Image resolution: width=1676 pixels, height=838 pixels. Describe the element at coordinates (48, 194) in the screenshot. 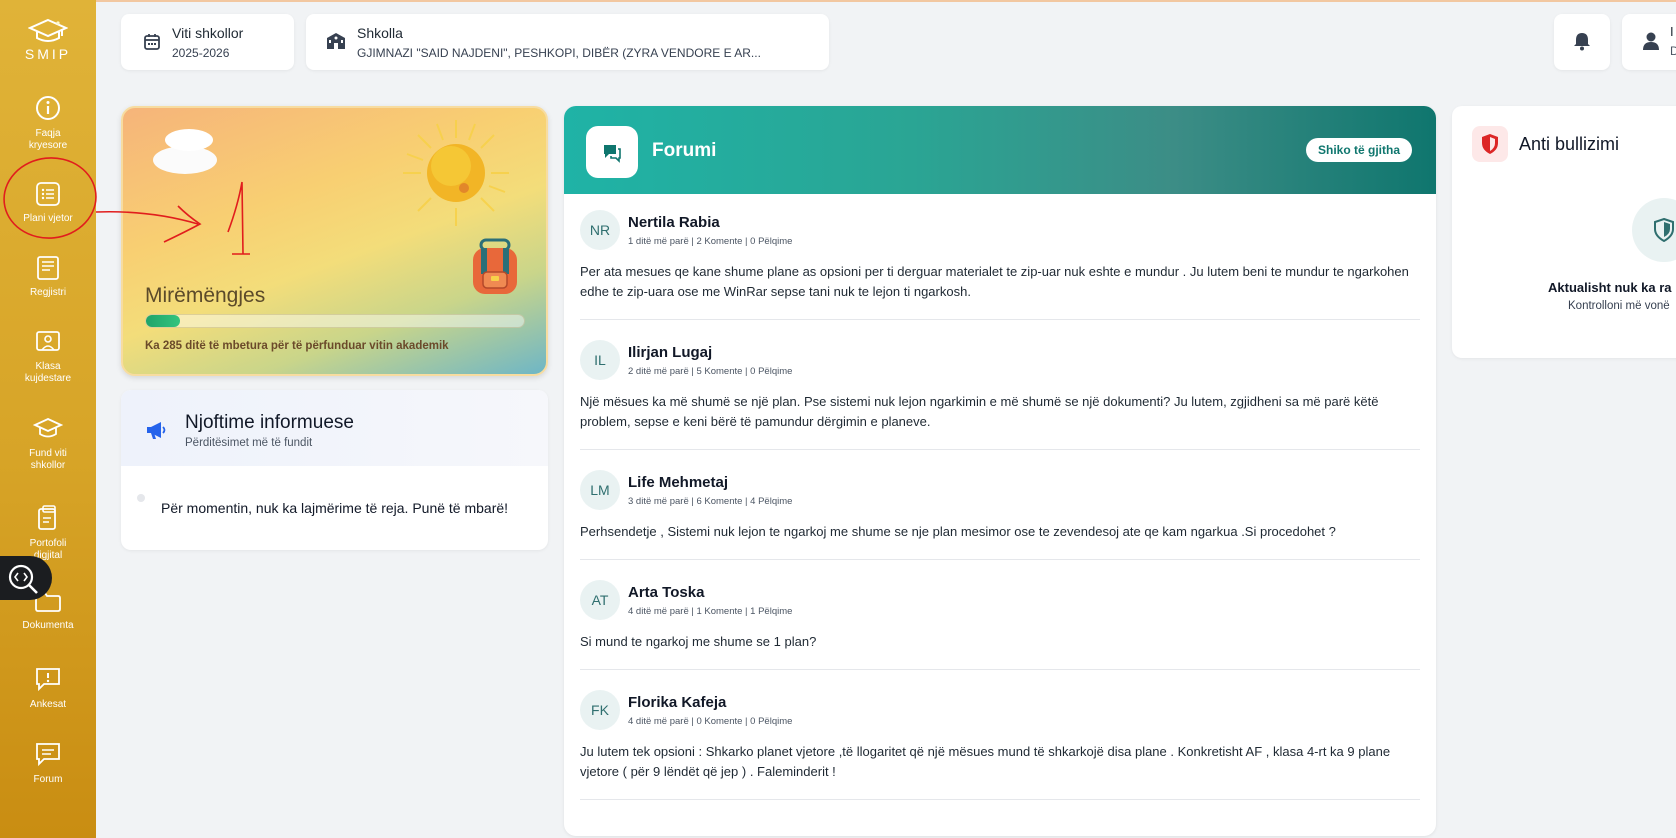

I see `list-icon` at that location.